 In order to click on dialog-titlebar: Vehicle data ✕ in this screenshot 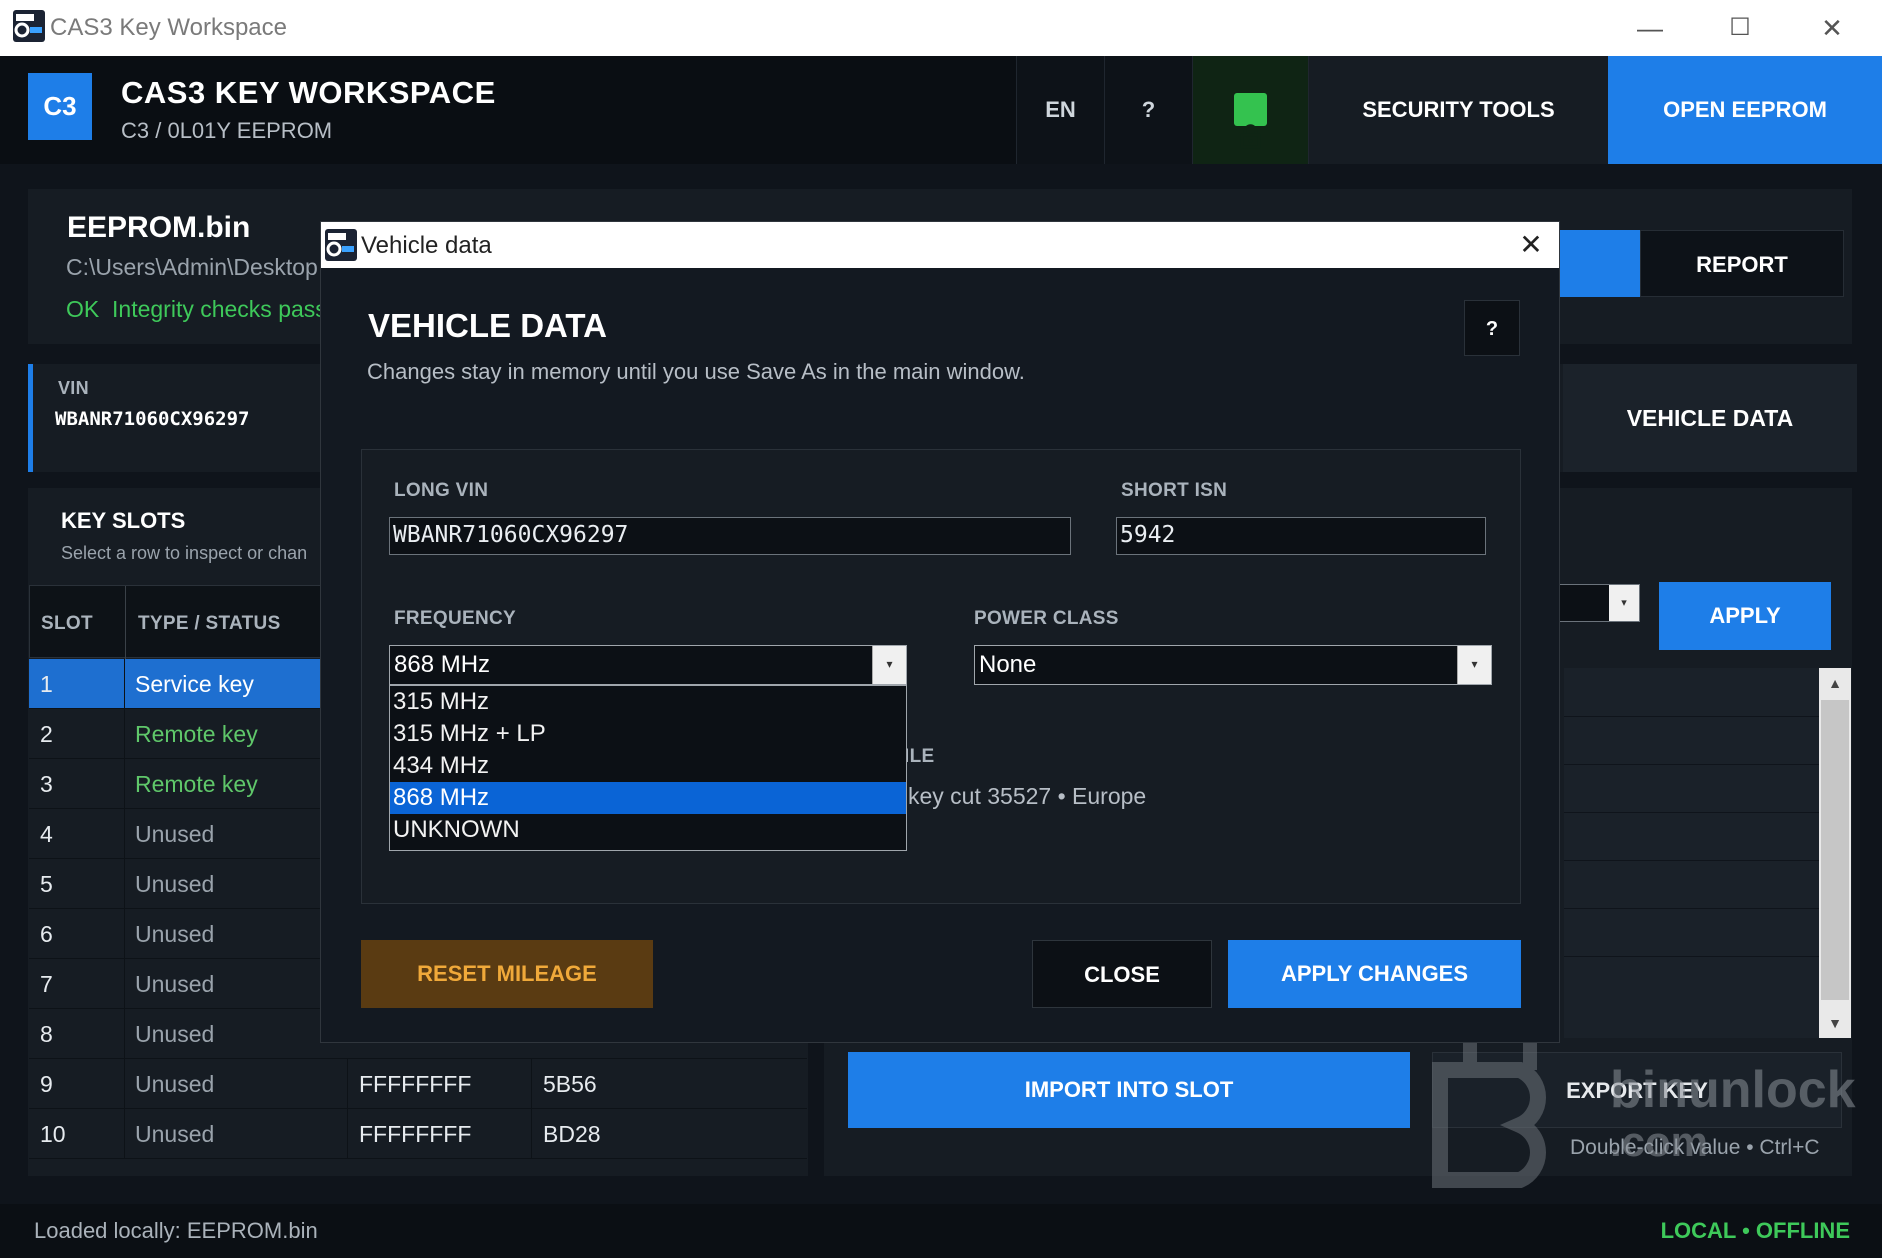, I will do `click(940, 245)`.